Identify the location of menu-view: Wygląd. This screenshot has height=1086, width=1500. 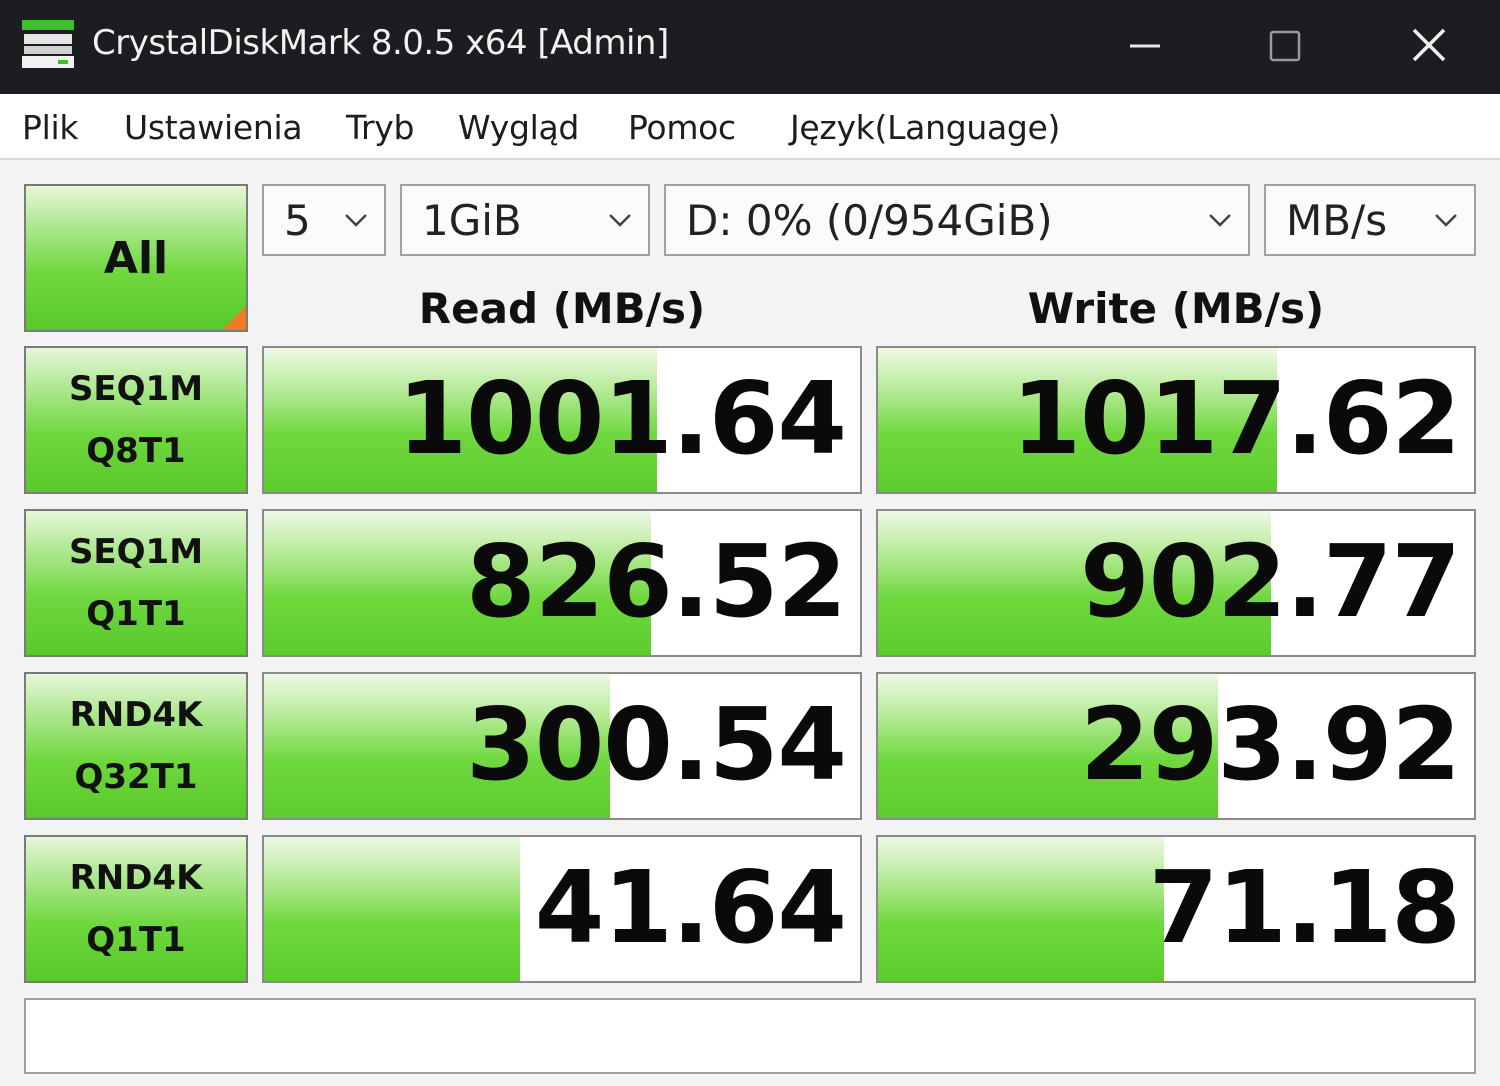
(518, 127).